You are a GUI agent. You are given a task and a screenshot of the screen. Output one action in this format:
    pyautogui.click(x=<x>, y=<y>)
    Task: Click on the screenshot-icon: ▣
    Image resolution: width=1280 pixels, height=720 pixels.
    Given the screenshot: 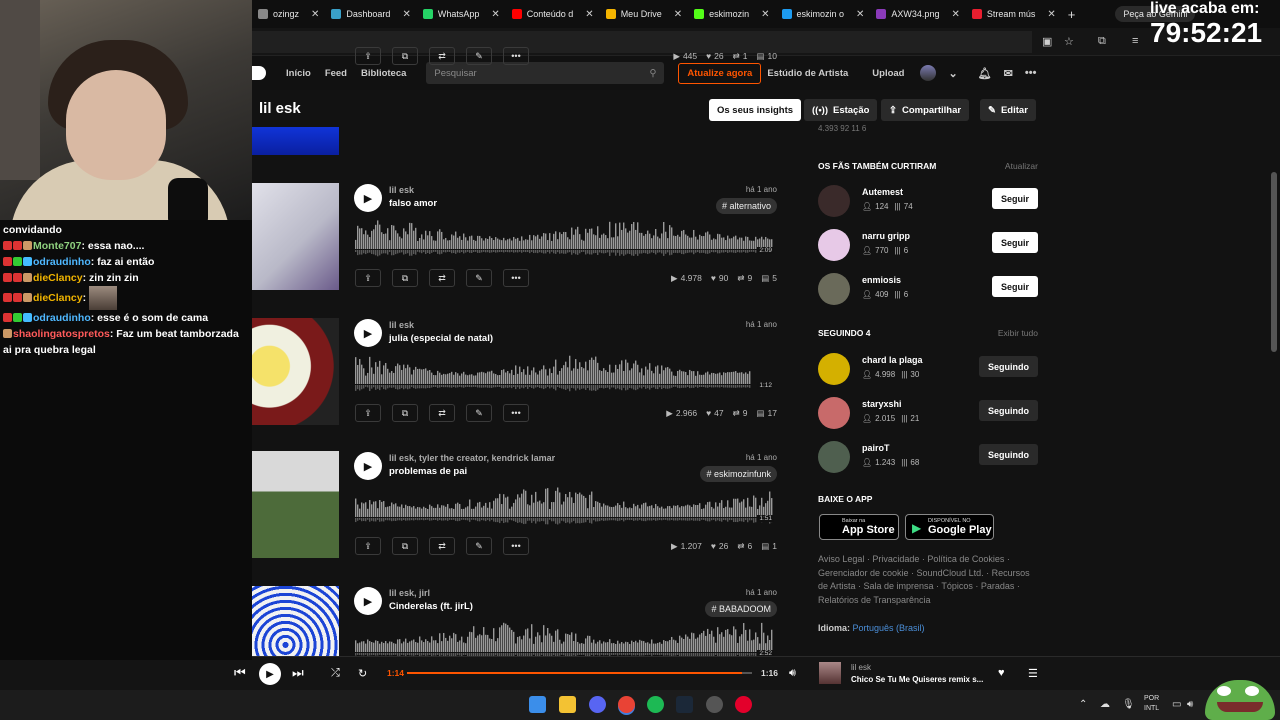 What is the action you would take?
    pyautogui.click(x=1047, y=41)
    